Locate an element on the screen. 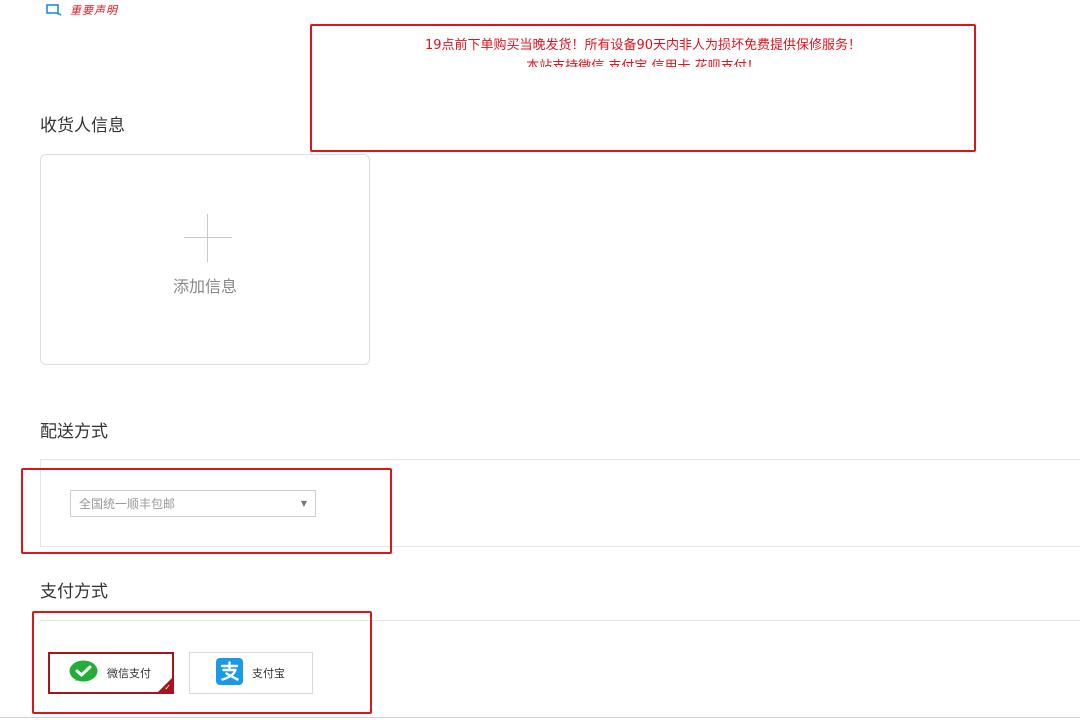 This screenshot has height=720, width=1080. important-notice-link: 重要声明 is located at coordinates (82, 10).